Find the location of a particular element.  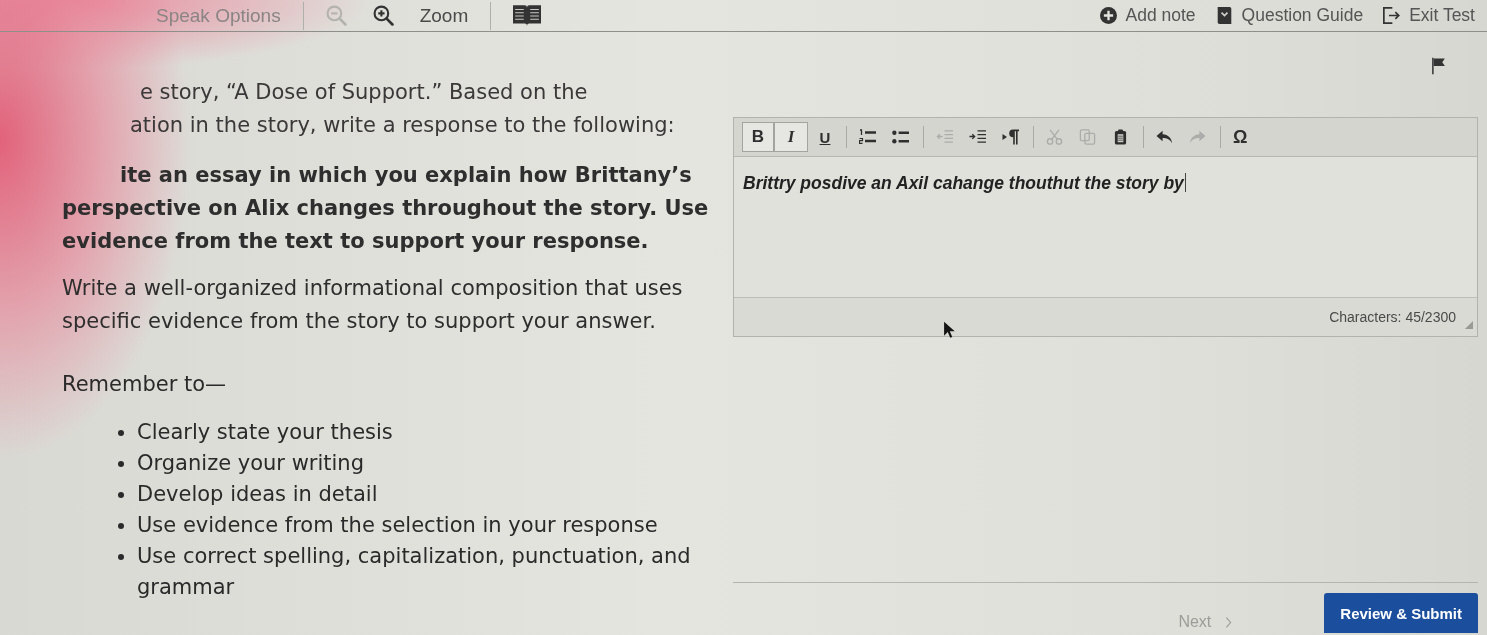

bullet-list-icon is located at coordinates (900, 137).